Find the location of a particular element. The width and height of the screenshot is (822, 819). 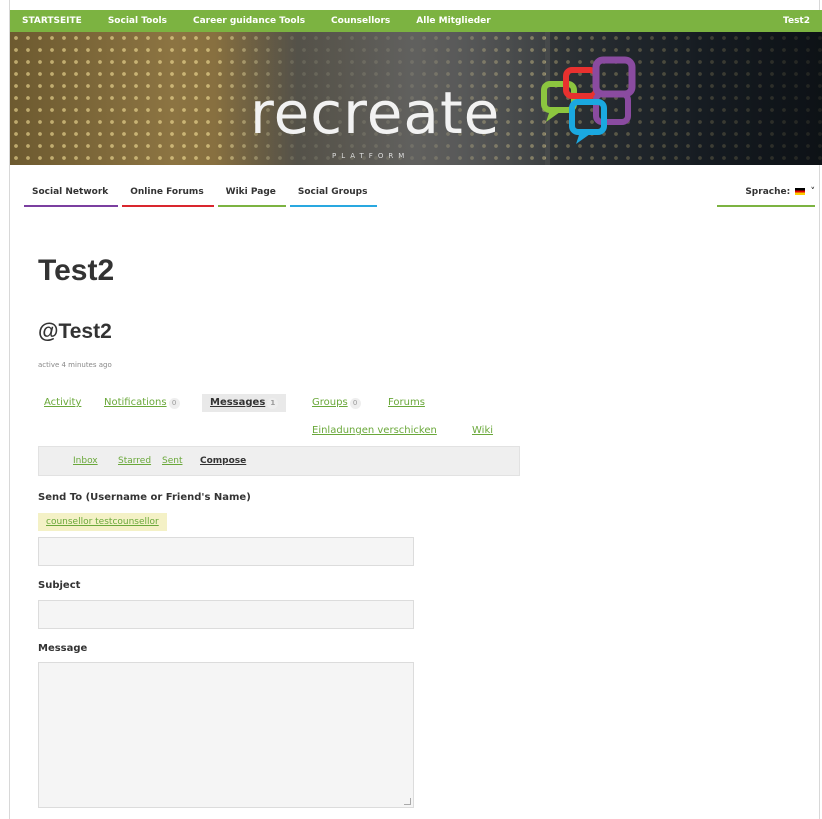

message-field is located at coordinates (226, 735).